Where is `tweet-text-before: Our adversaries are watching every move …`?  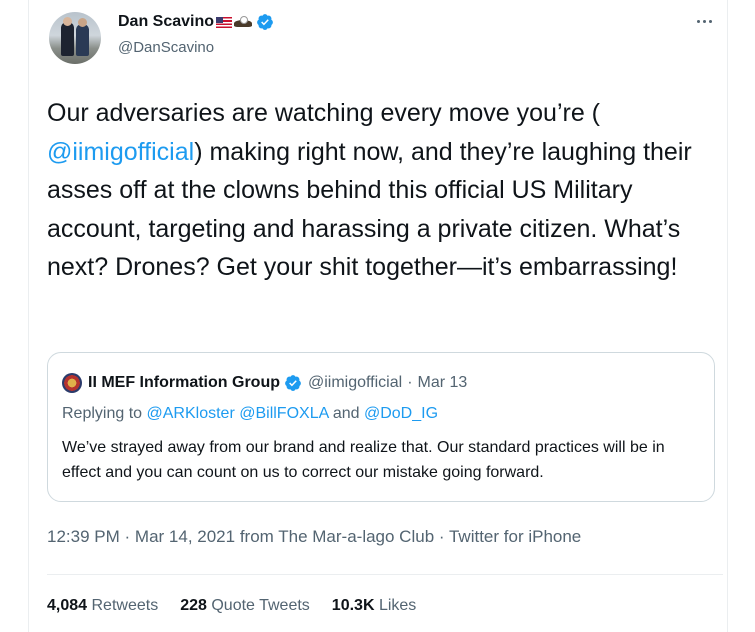 tweet-text-before: Our adversaries are watching every move … is located at coordinates (324, 113).